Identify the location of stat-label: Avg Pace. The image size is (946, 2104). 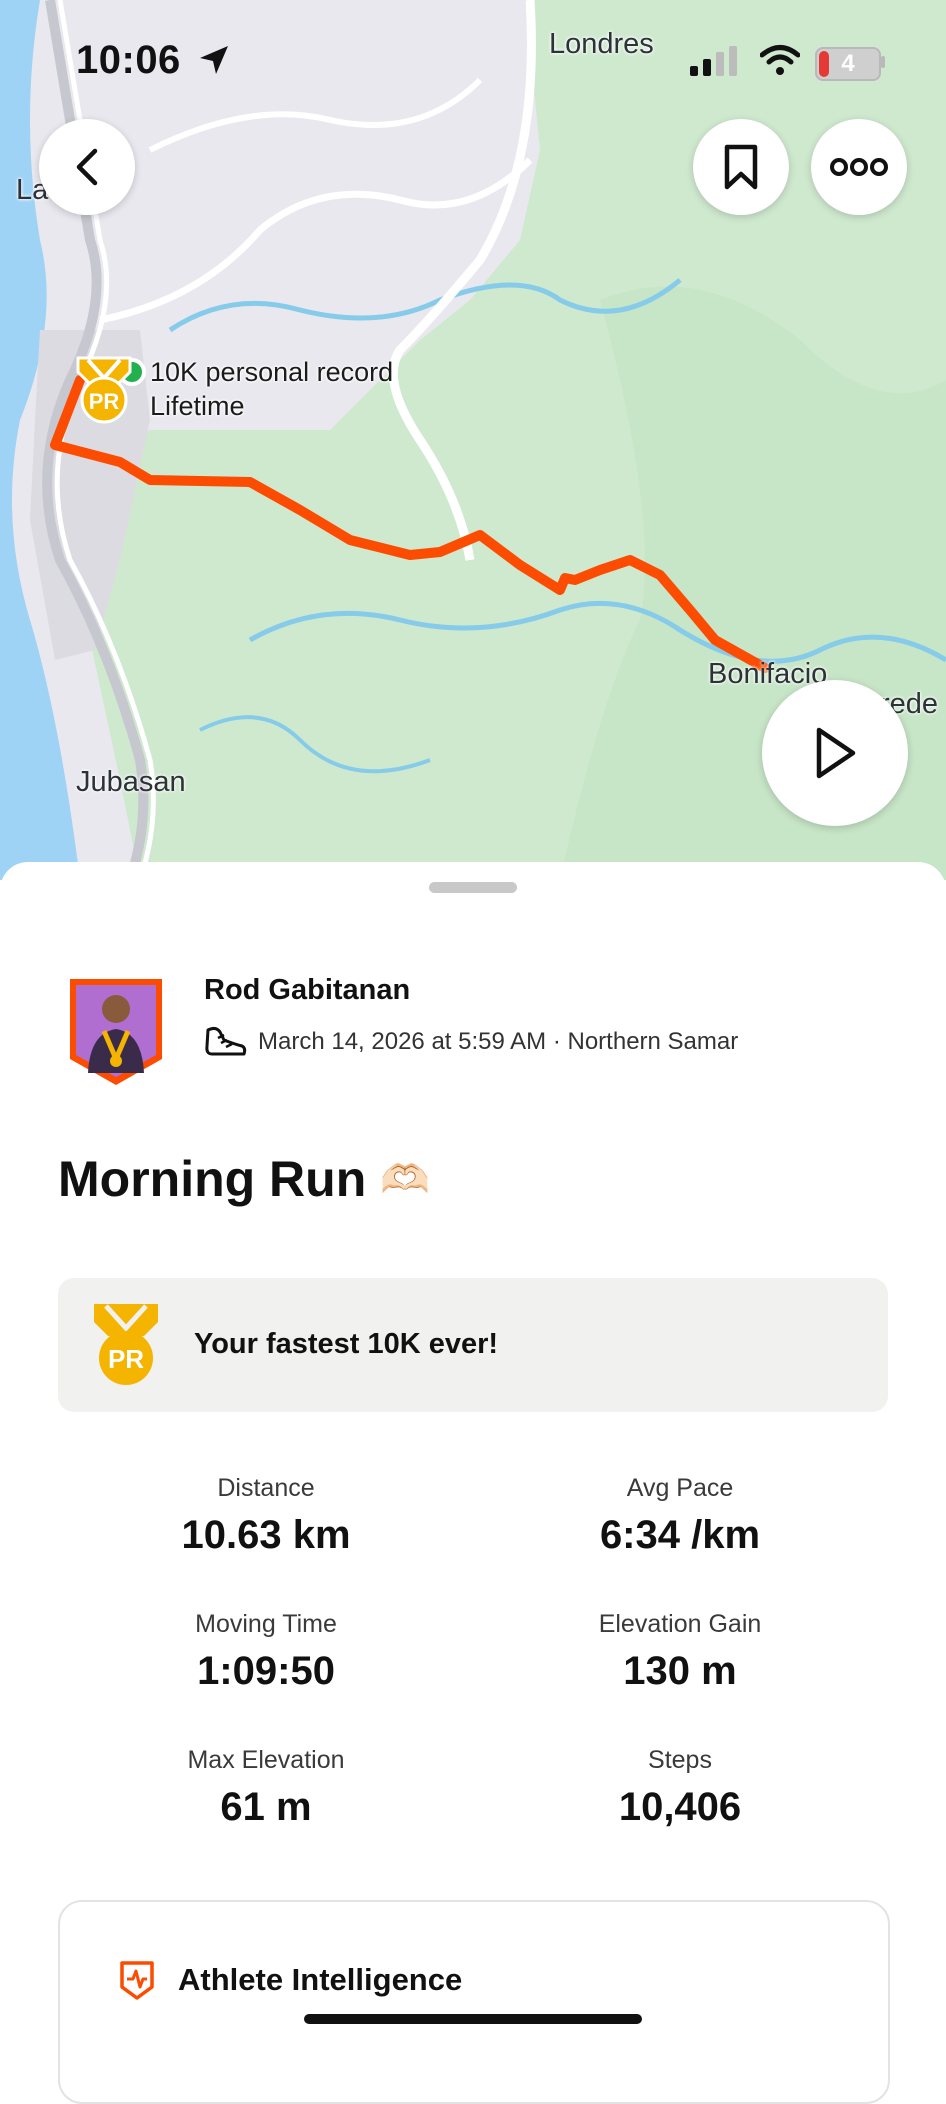
(680, 1488).